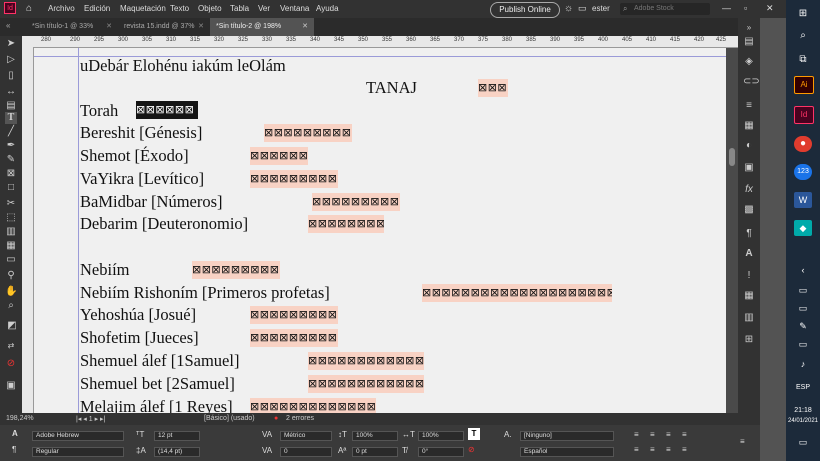  What do you see at coordinates (749, 106) in the screenshot?
I see `stroke-panel-icon: ≡` at bounding box center [749, 106].